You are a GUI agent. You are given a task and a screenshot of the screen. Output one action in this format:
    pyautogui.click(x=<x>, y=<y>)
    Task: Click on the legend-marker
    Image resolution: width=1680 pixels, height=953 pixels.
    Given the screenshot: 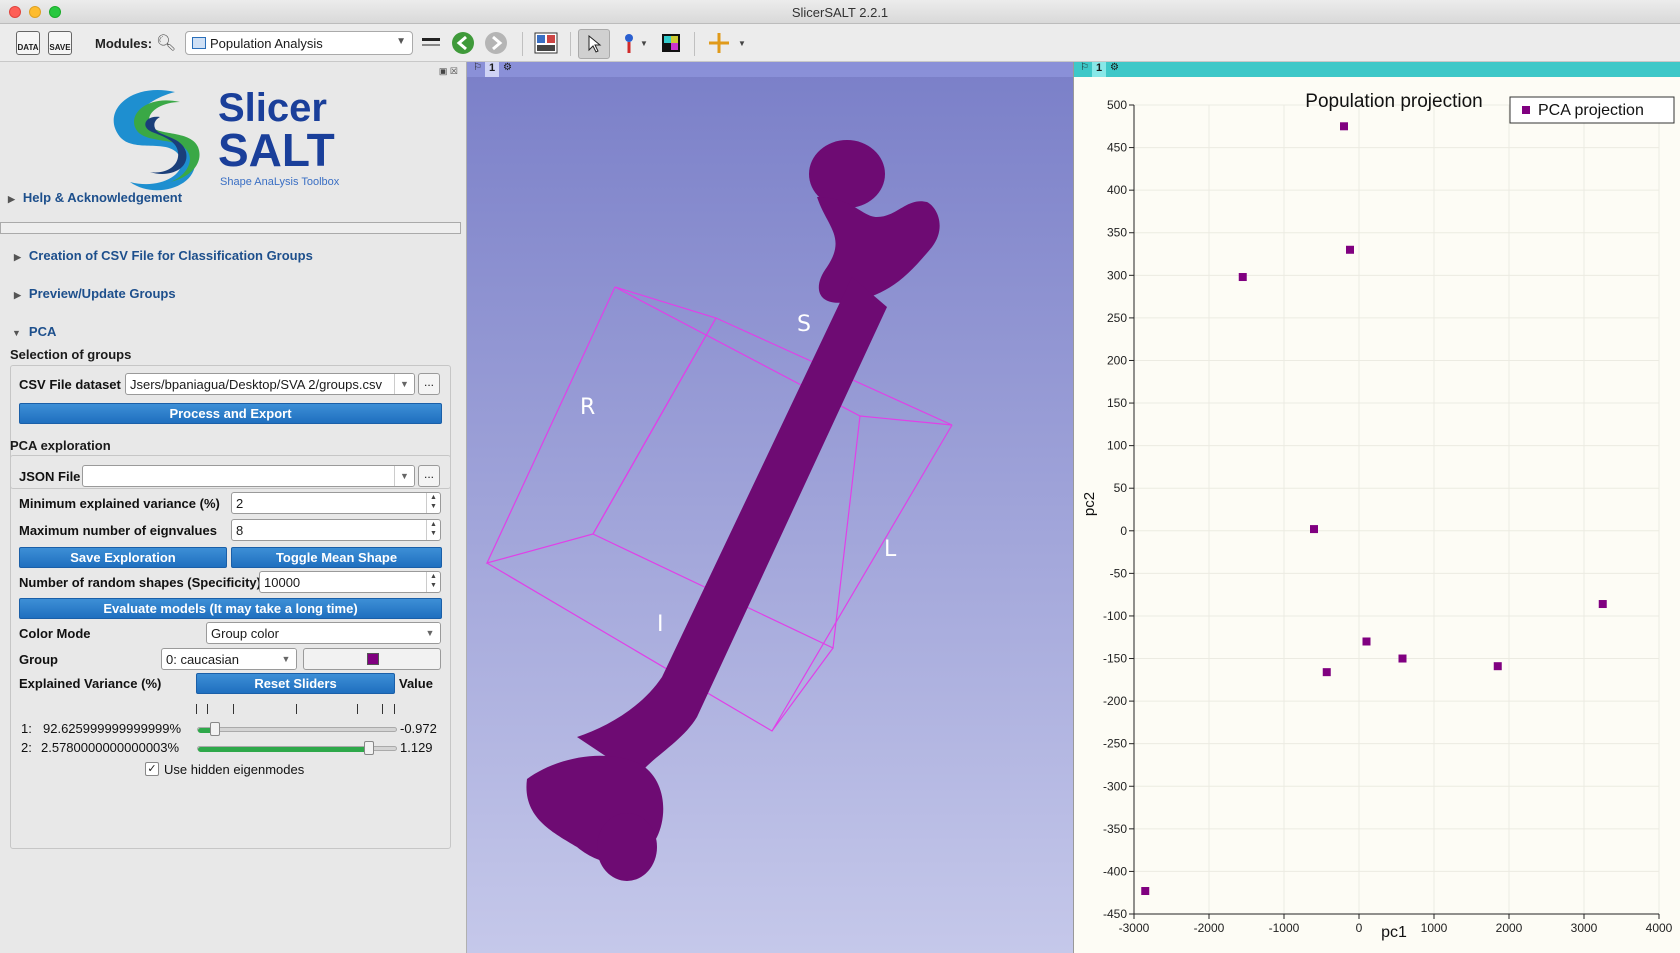 What is the action you would take?
    pyautogui.click(x=1526, y=110)
    